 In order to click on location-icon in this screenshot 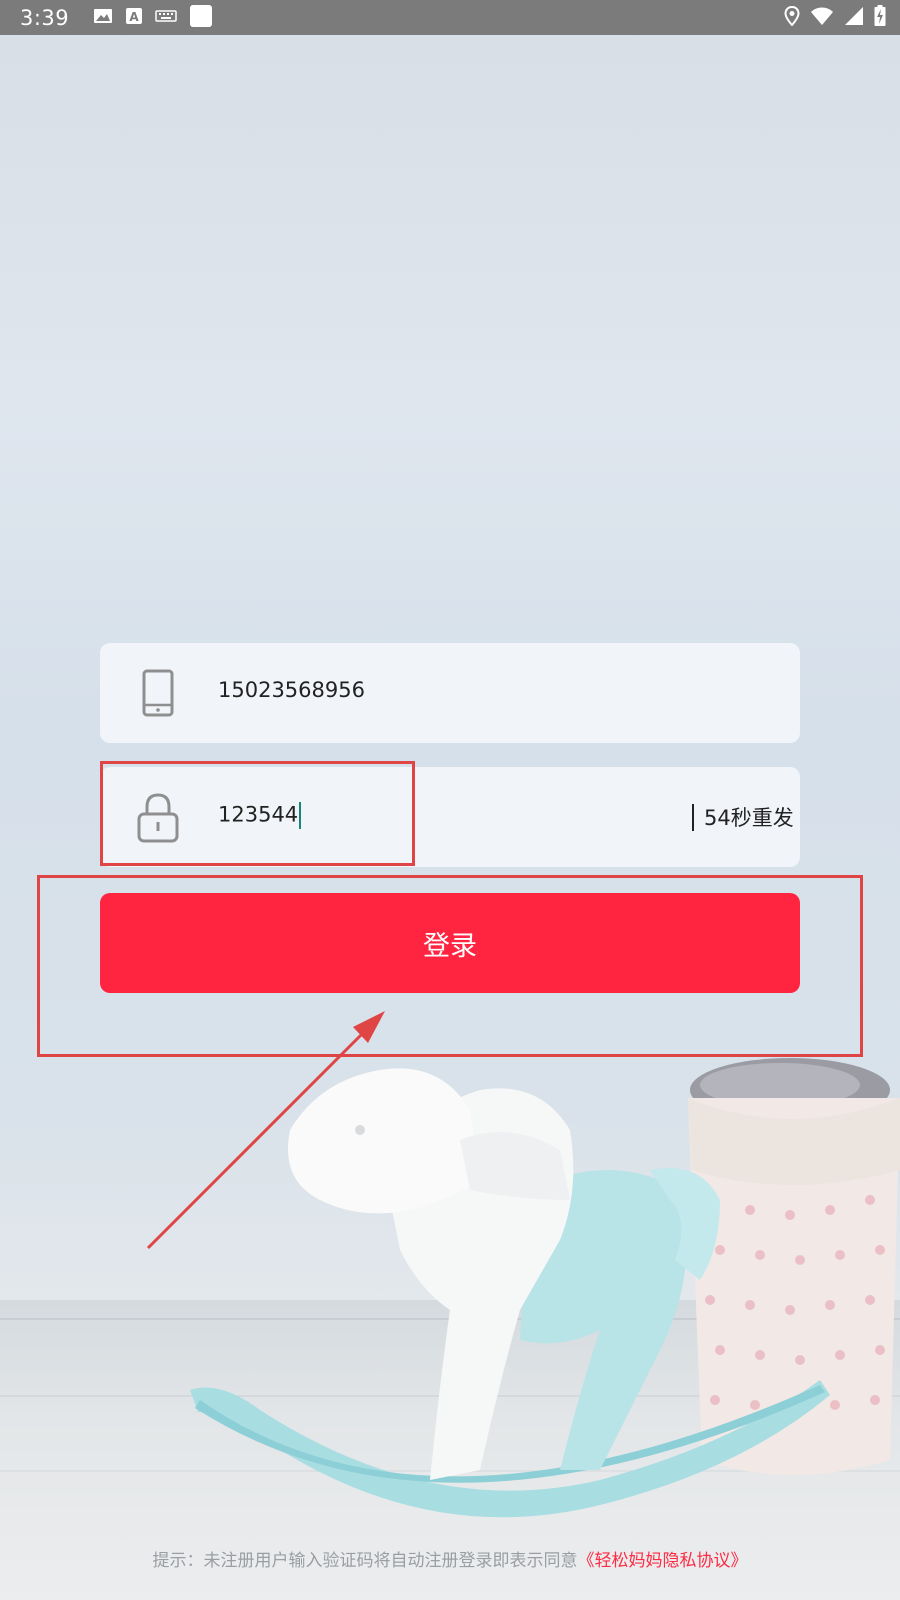, I will do `click(792, 17)`.